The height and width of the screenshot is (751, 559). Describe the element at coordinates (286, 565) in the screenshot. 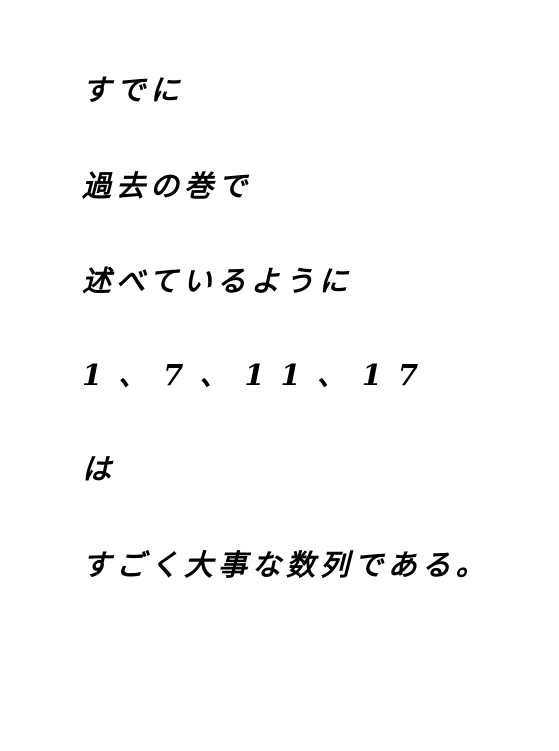

I see `text-line-6: すごく大事な数列である。` at that location.